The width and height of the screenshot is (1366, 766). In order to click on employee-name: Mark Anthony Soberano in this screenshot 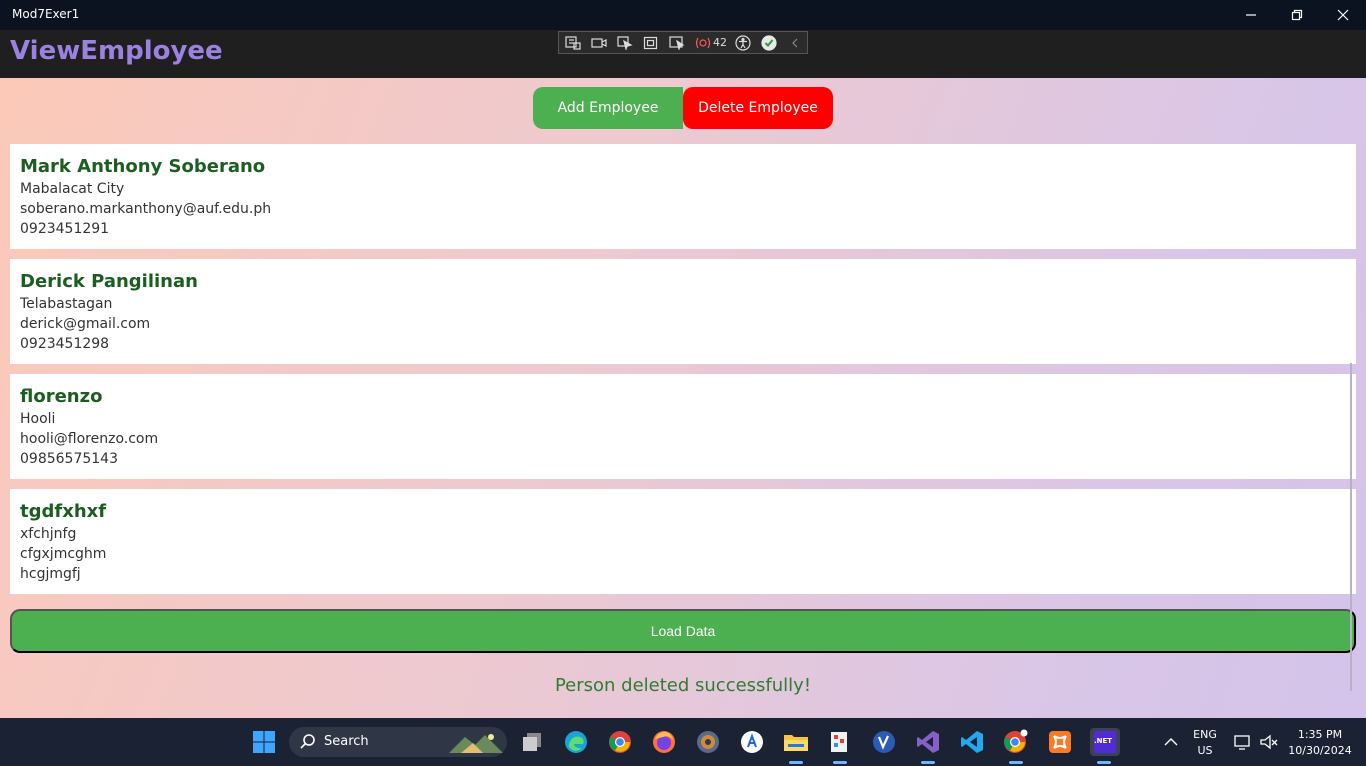, I will do `click(143, 166)`.